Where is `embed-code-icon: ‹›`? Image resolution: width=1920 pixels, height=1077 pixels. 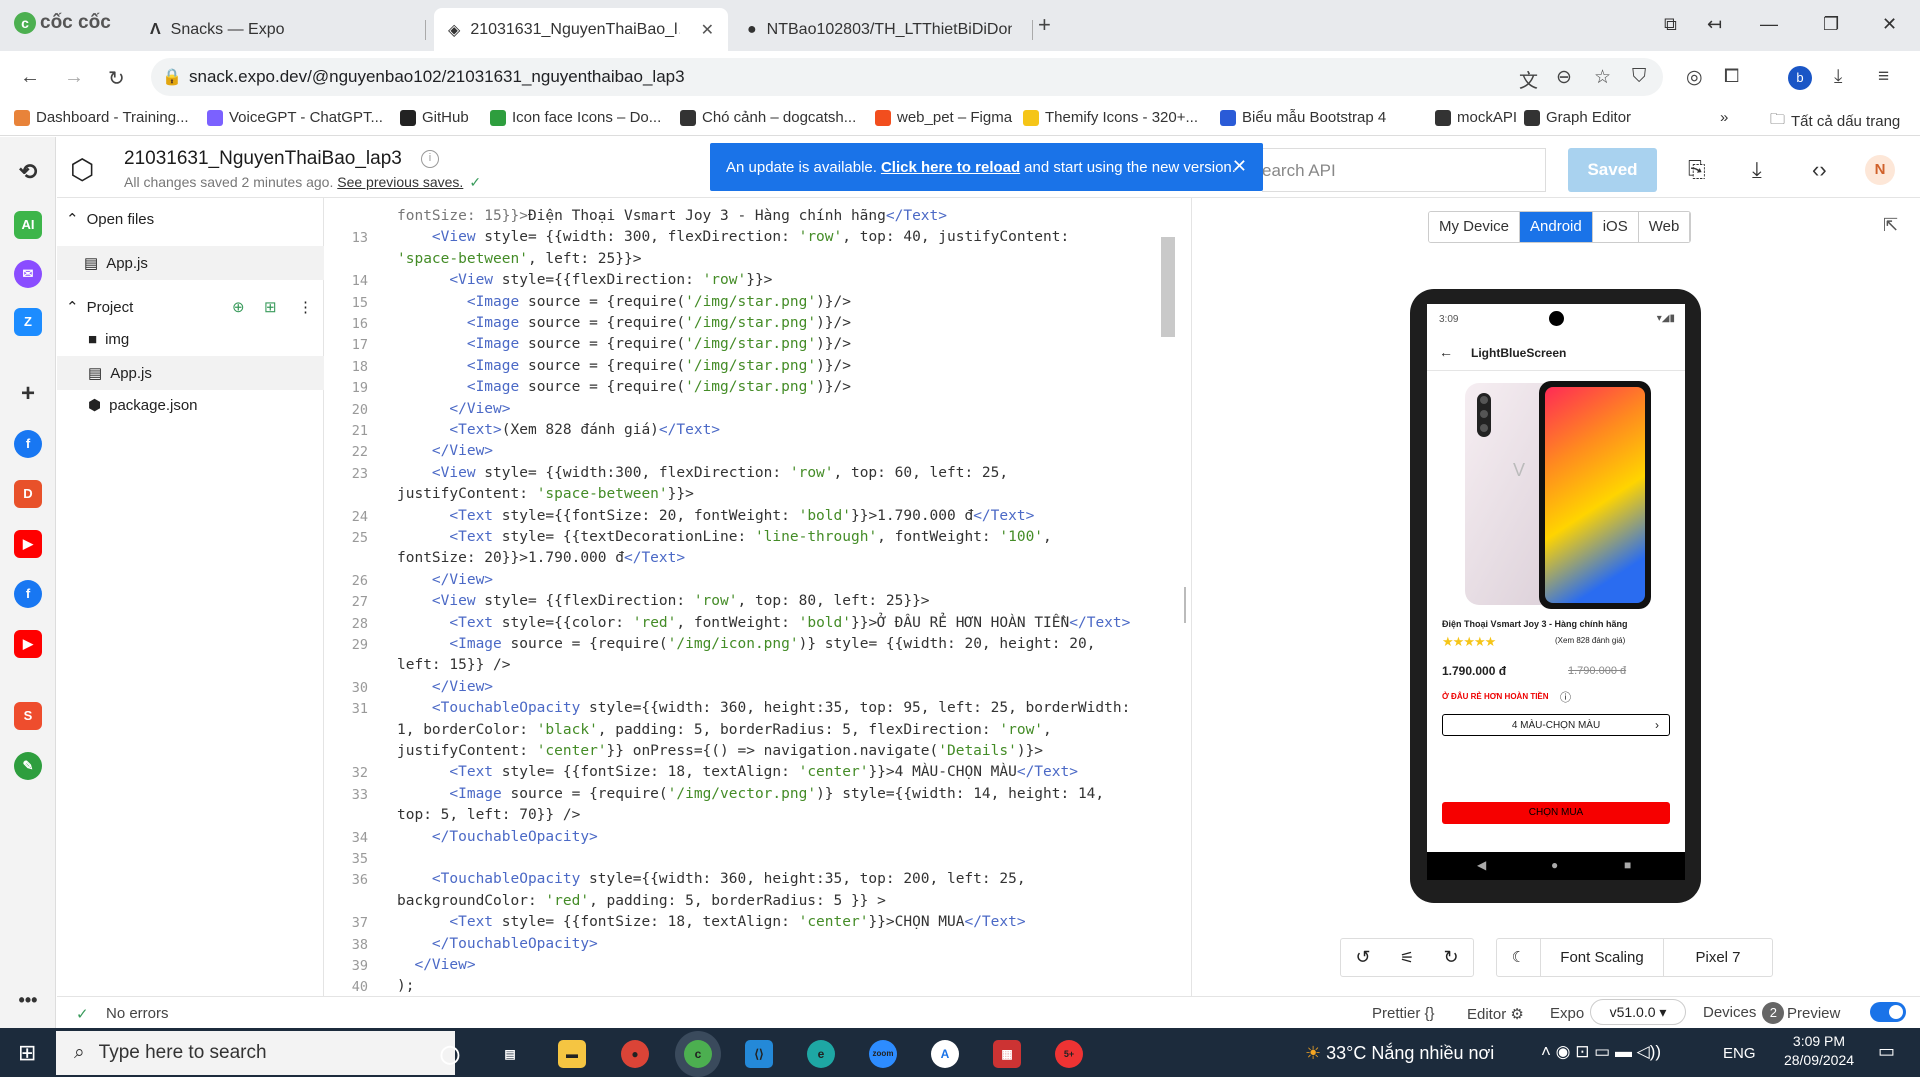 embed-code-icon: ‹› is located at coordinates (1819, 170).